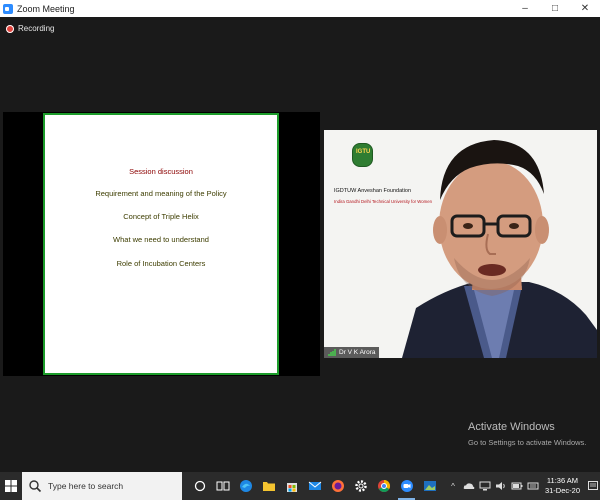  Describe the element at coordinates (357, 352) in the screenshot. I see `participant-name: Dr V K Arora` at that location.